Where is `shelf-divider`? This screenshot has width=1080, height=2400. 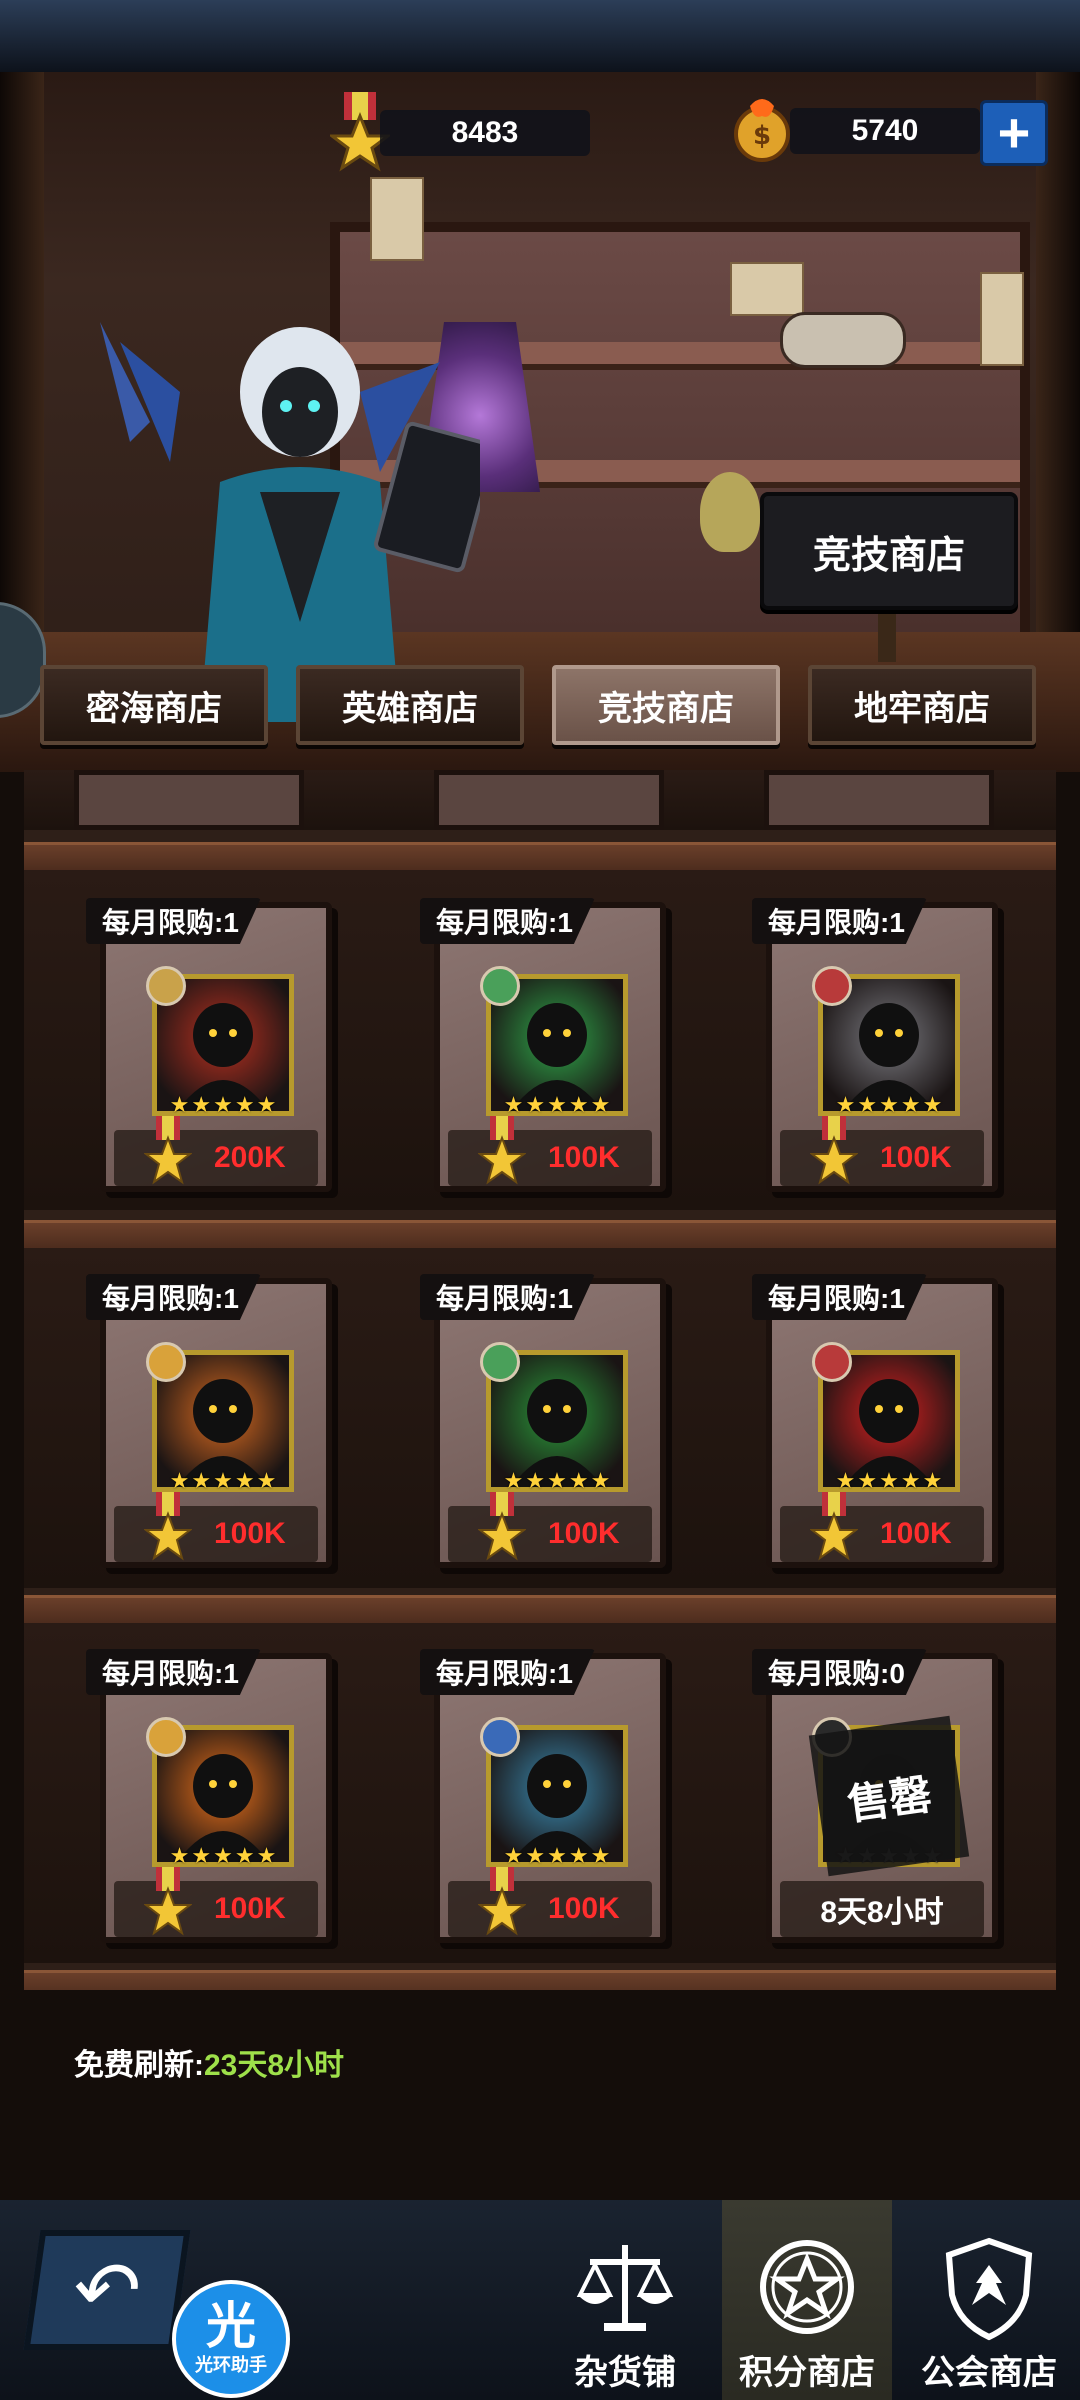 shelf-divider is located at coordinates (540, 1980).